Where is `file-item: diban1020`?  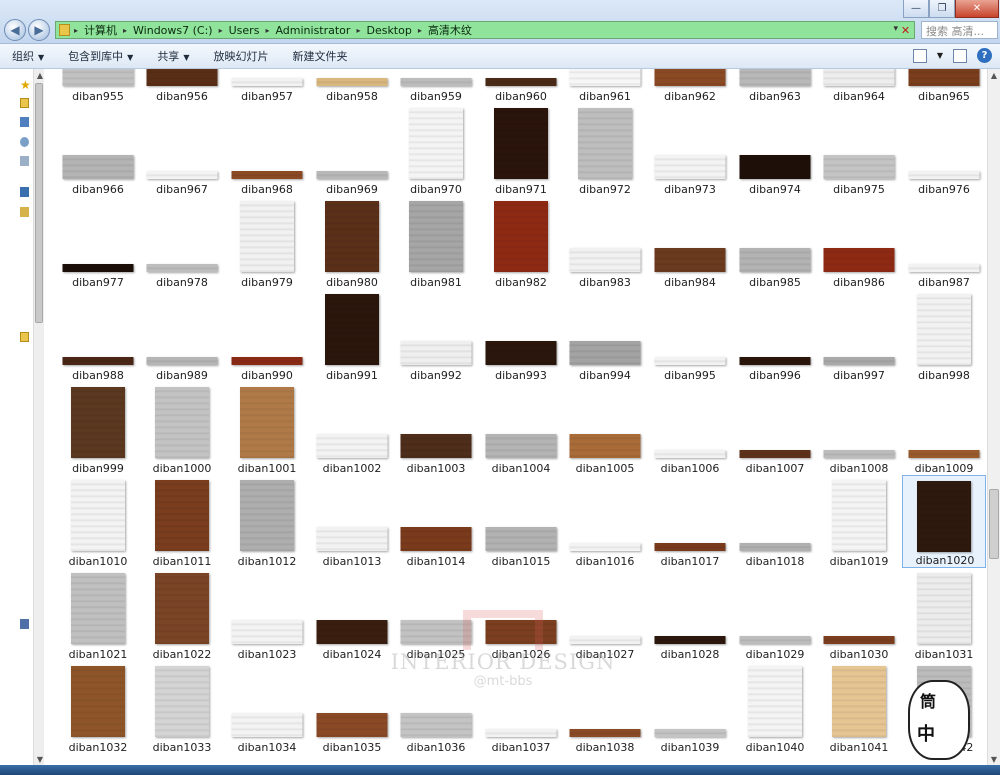 file-item: diban1020 is located at coordinates (944, 521).